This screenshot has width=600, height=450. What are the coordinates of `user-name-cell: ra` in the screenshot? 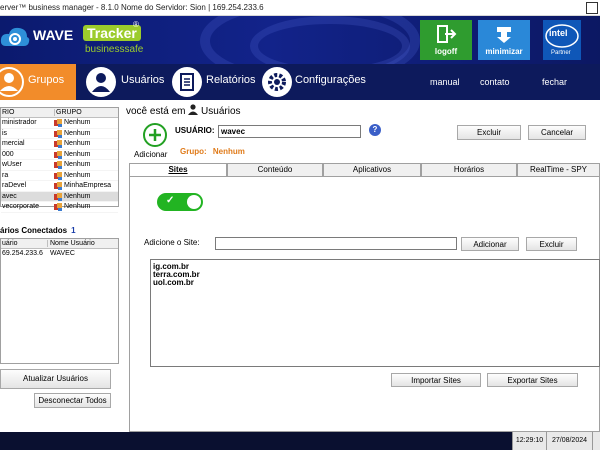 It's located at (5, 175).